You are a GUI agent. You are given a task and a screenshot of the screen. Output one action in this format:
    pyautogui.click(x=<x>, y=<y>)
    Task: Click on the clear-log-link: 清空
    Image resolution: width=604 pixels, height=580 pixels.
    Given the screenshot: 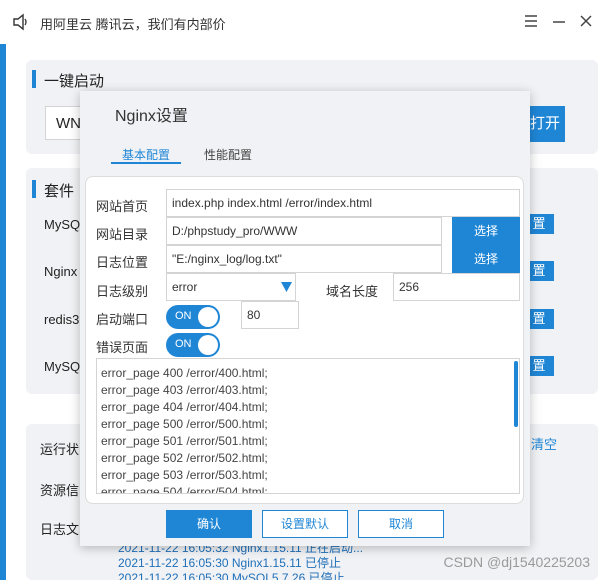 What is the action you would take?
    pyautogui.click(x=544, y=443)
    